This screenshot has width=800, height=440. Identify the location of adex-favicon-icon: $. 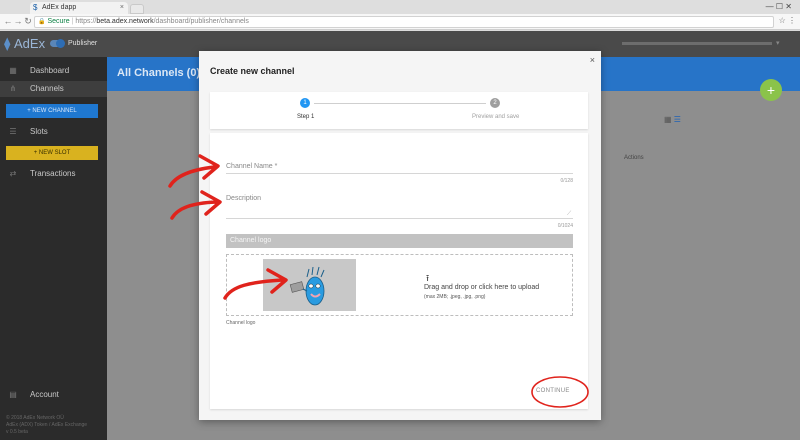
(35, 7).